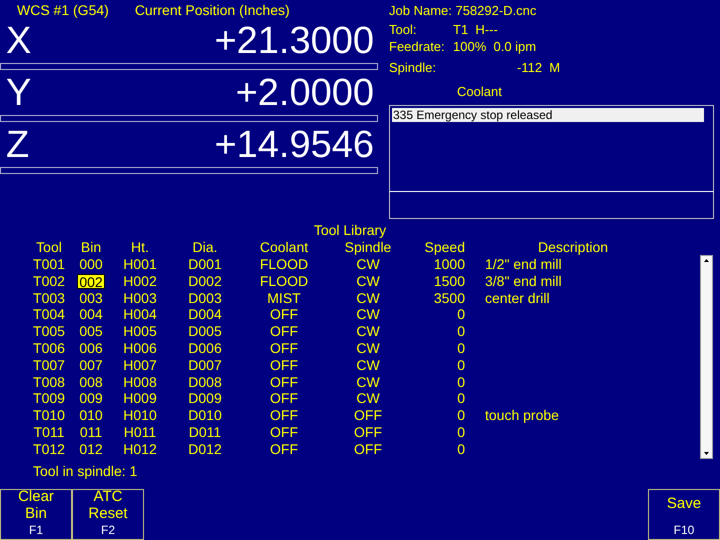  Describe the element at coordinates (91, 264) in the screenshot. I see `table-cell: 000` at that location.